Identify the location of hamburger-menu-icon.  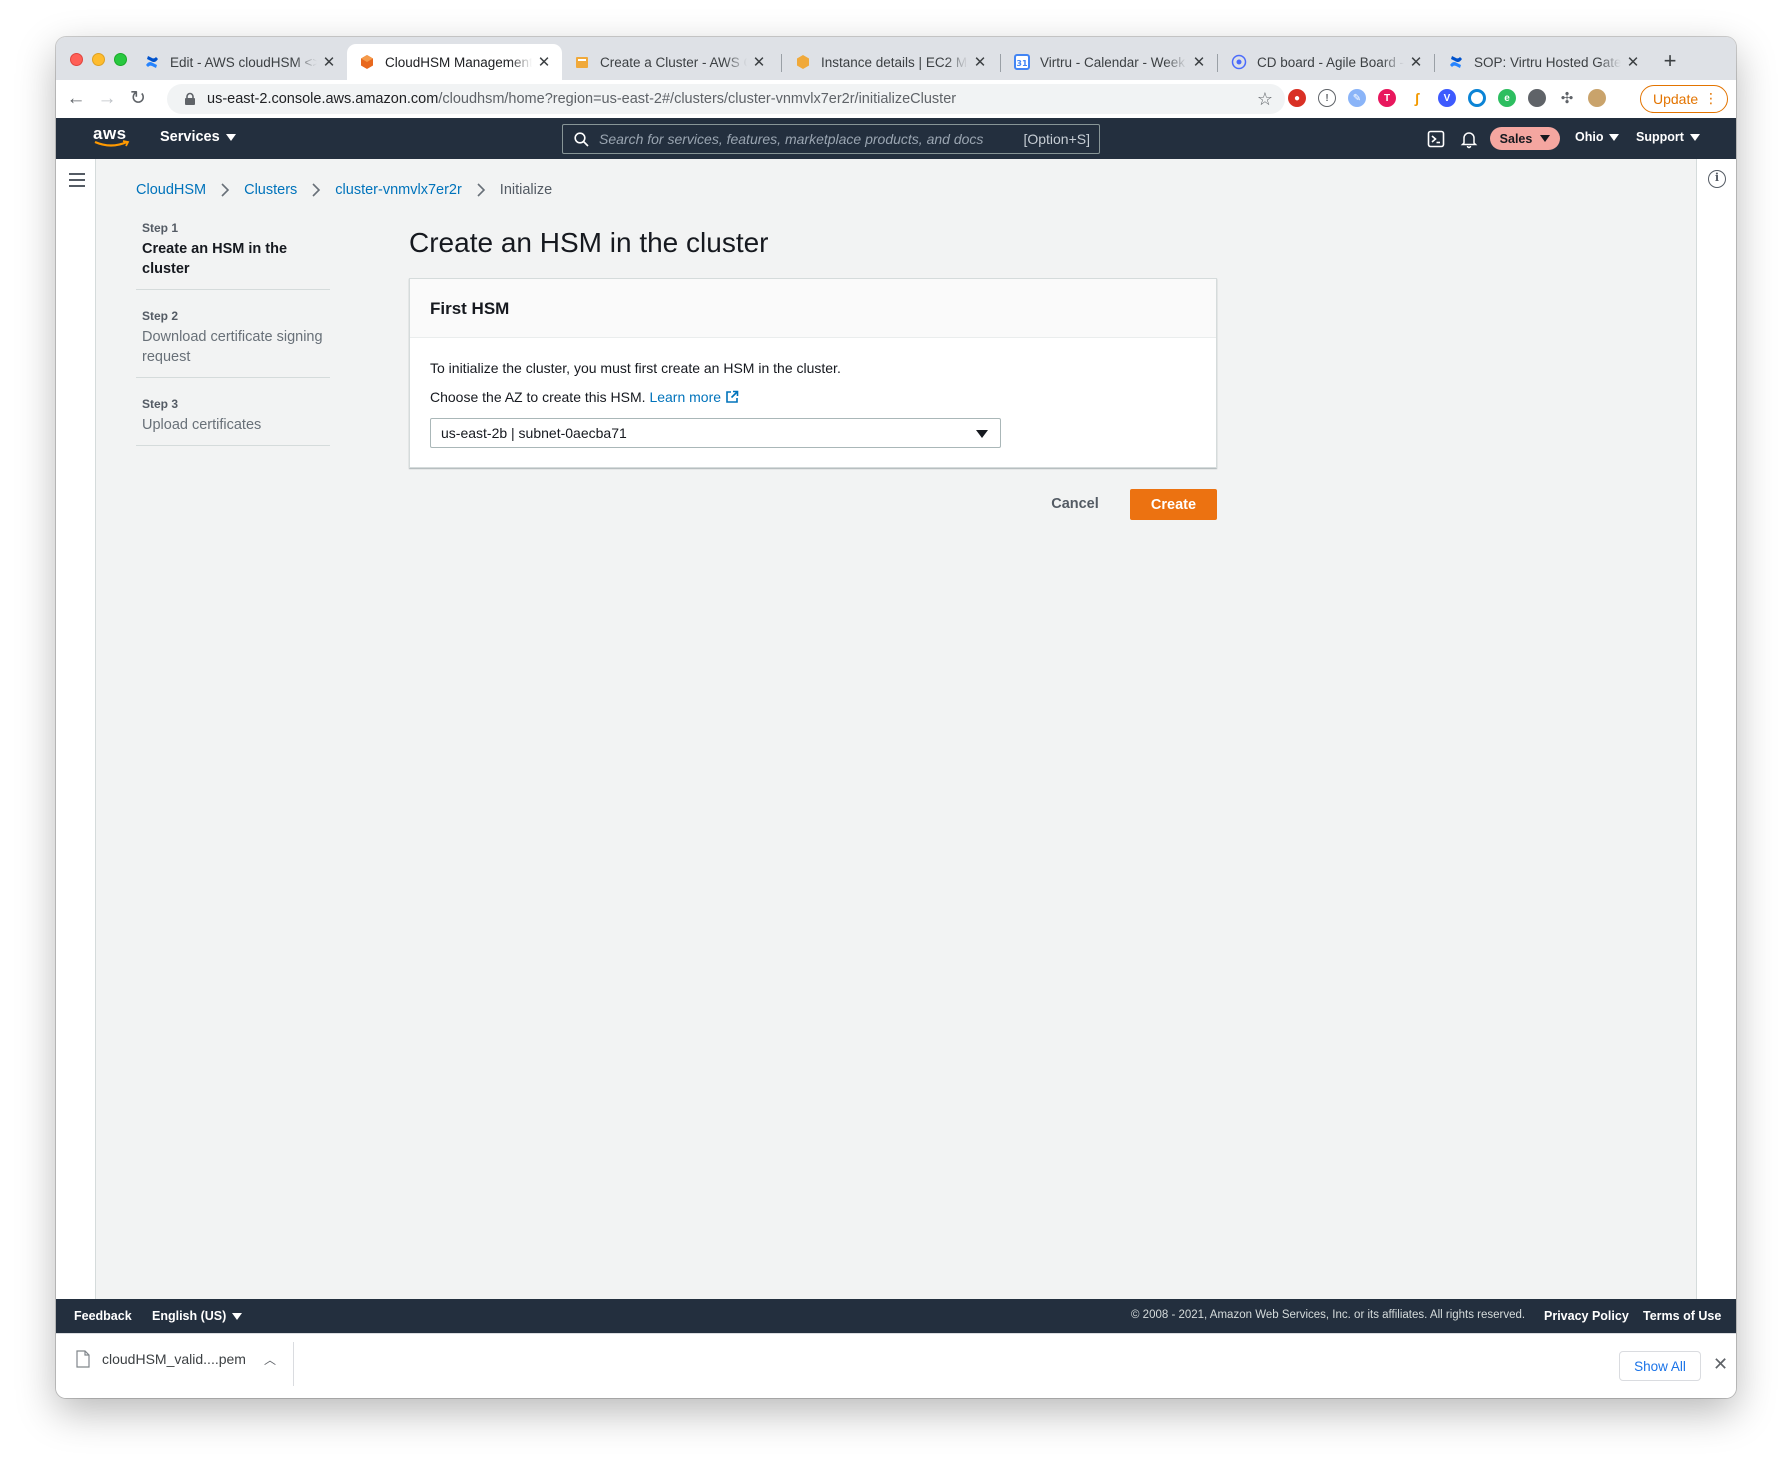
(77, 180).